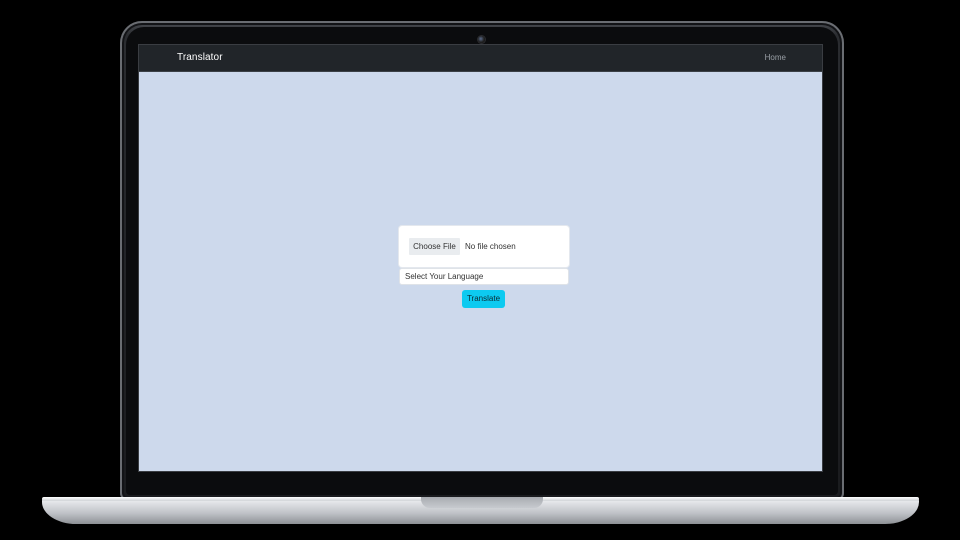 Image resolution: width=960 pixels, height=540 pixels. I want to click on webcam-icon, so click(481, 39).